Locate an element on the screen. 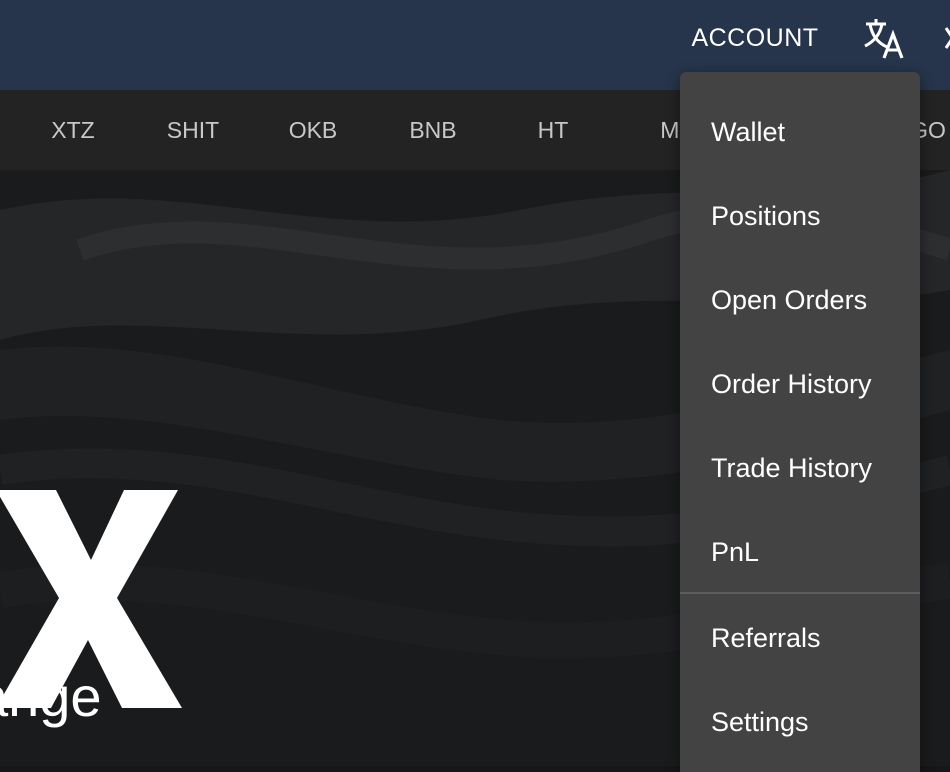 The width and height of the screenshot is (950, 772). partial-icon is located at coordinates (947, 38).